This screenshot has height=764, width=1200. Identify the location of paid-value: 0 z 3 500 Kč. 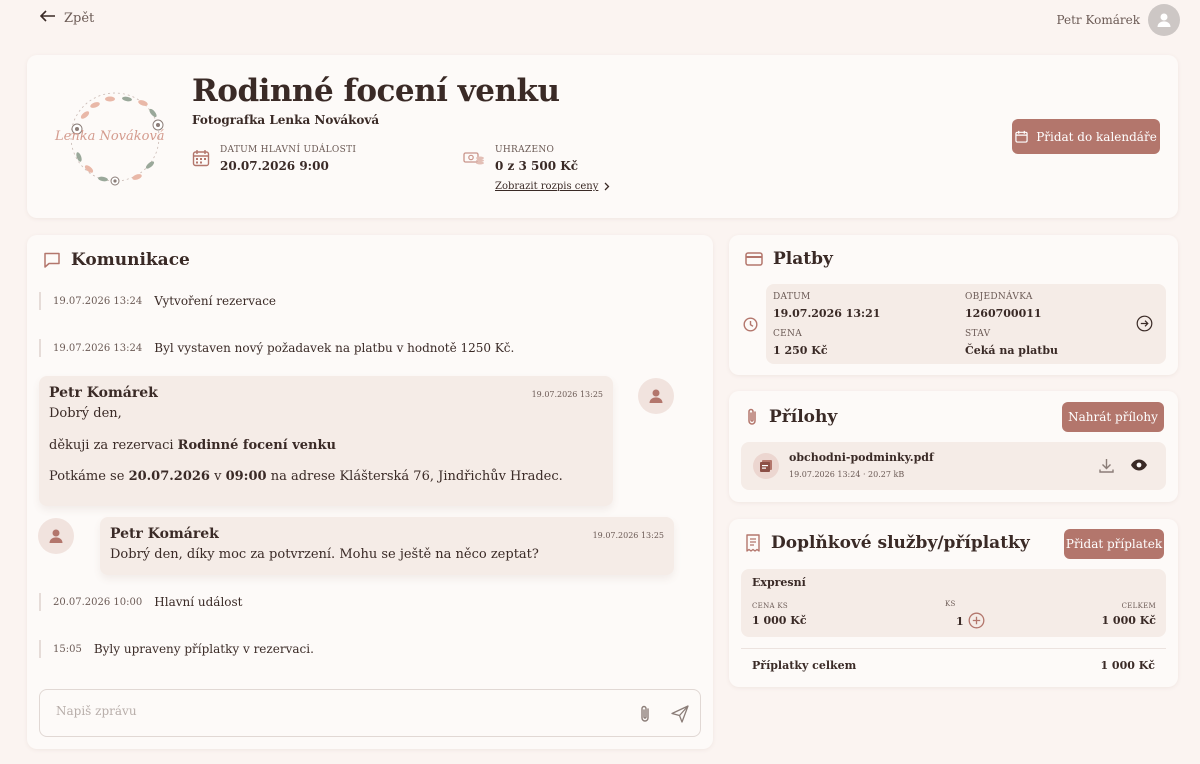
(537, 166).